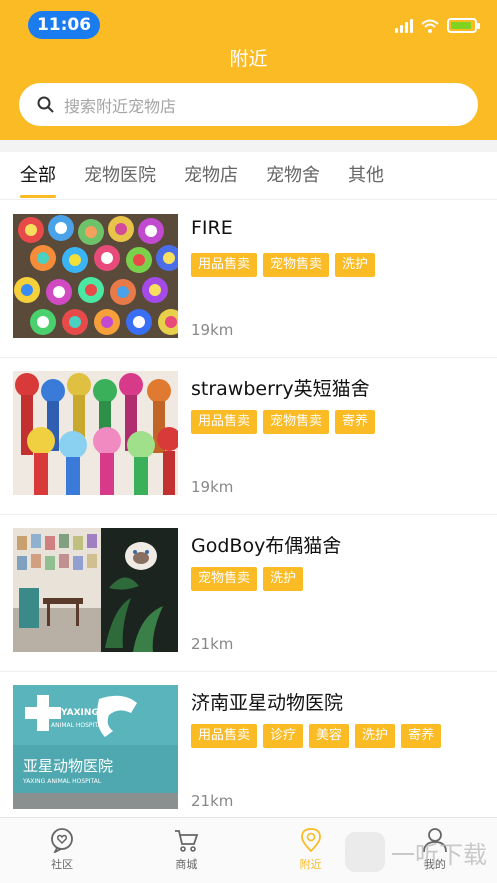  I want to click on hospital-sign-cn: 亚星动物医院, so click(68, 766).